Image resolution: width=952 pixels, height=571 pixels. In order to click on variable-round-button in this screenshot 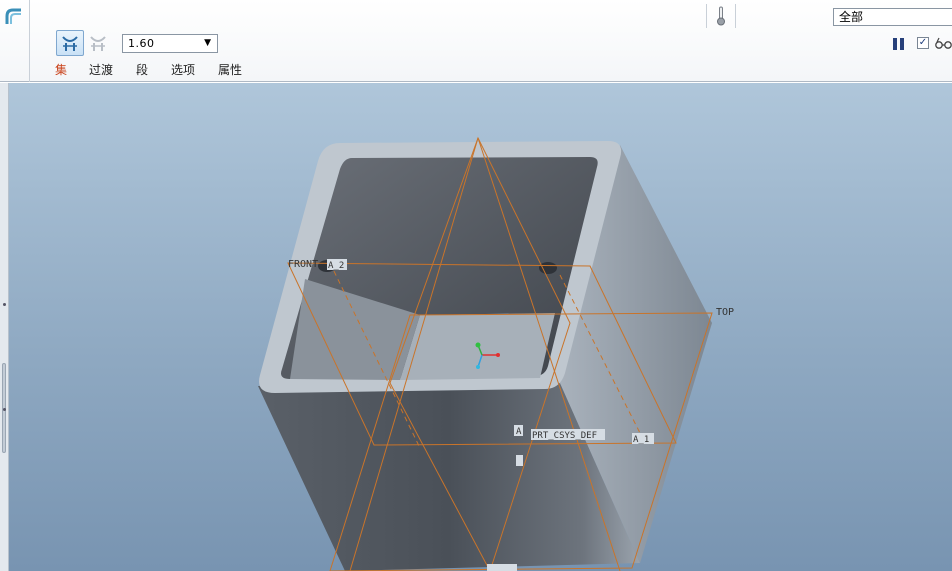, I will do `click(98, 43)`.